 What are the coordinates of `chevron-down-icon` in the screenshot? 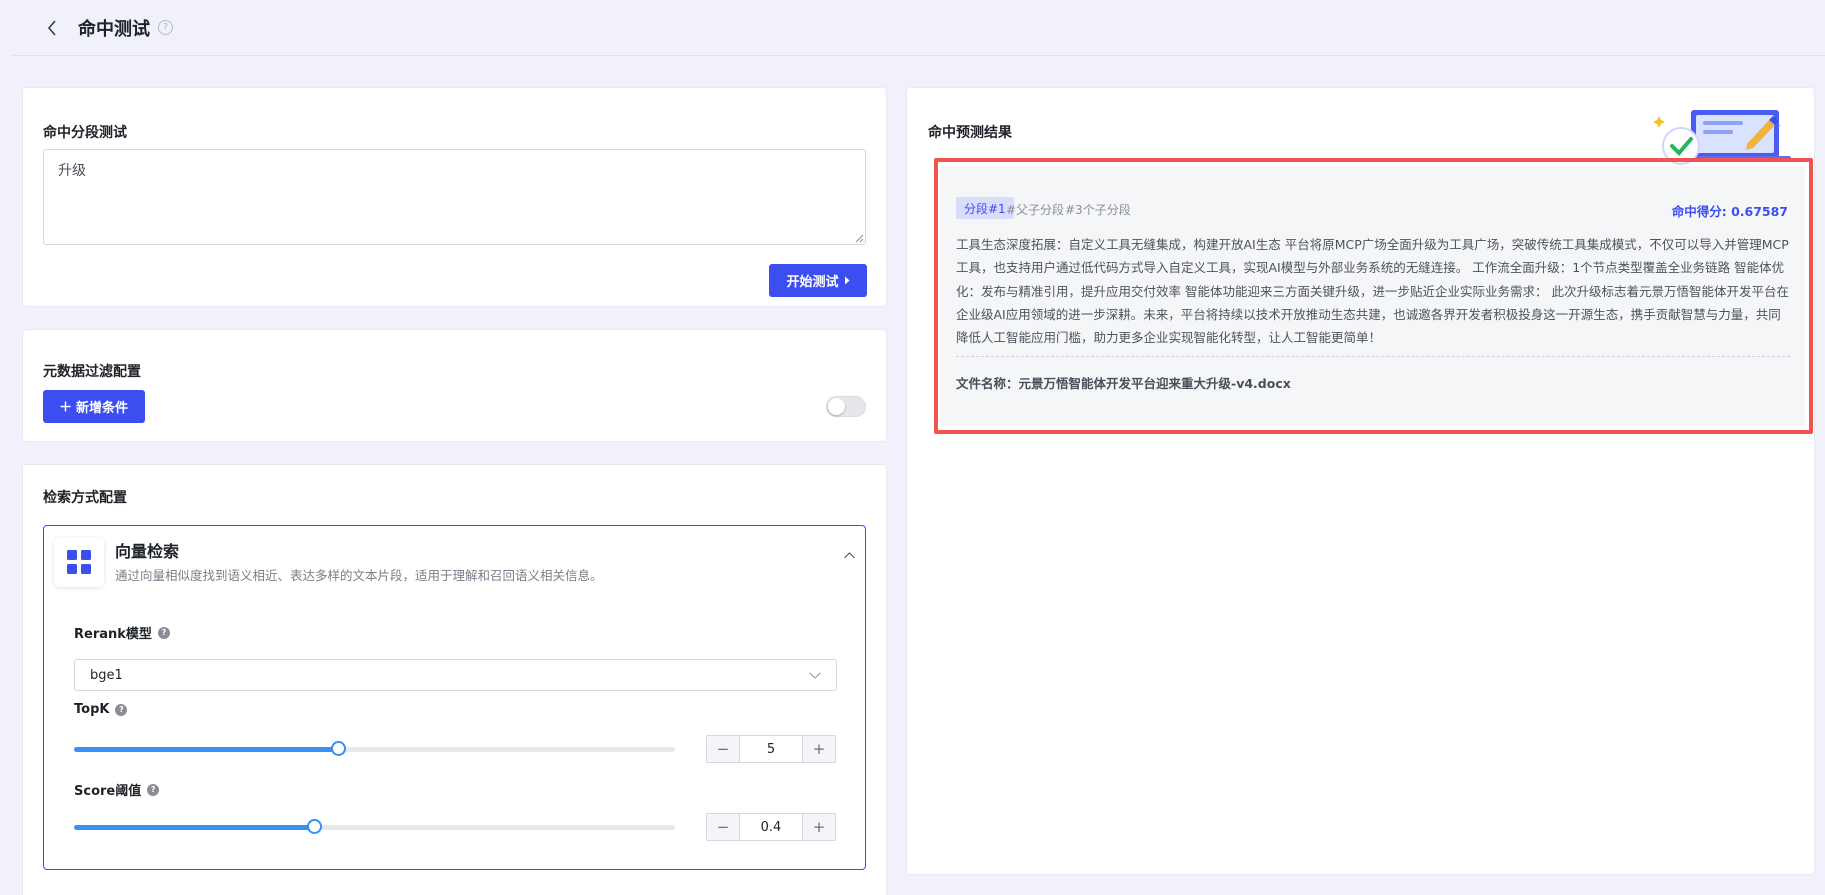 It's located at (815, 675).